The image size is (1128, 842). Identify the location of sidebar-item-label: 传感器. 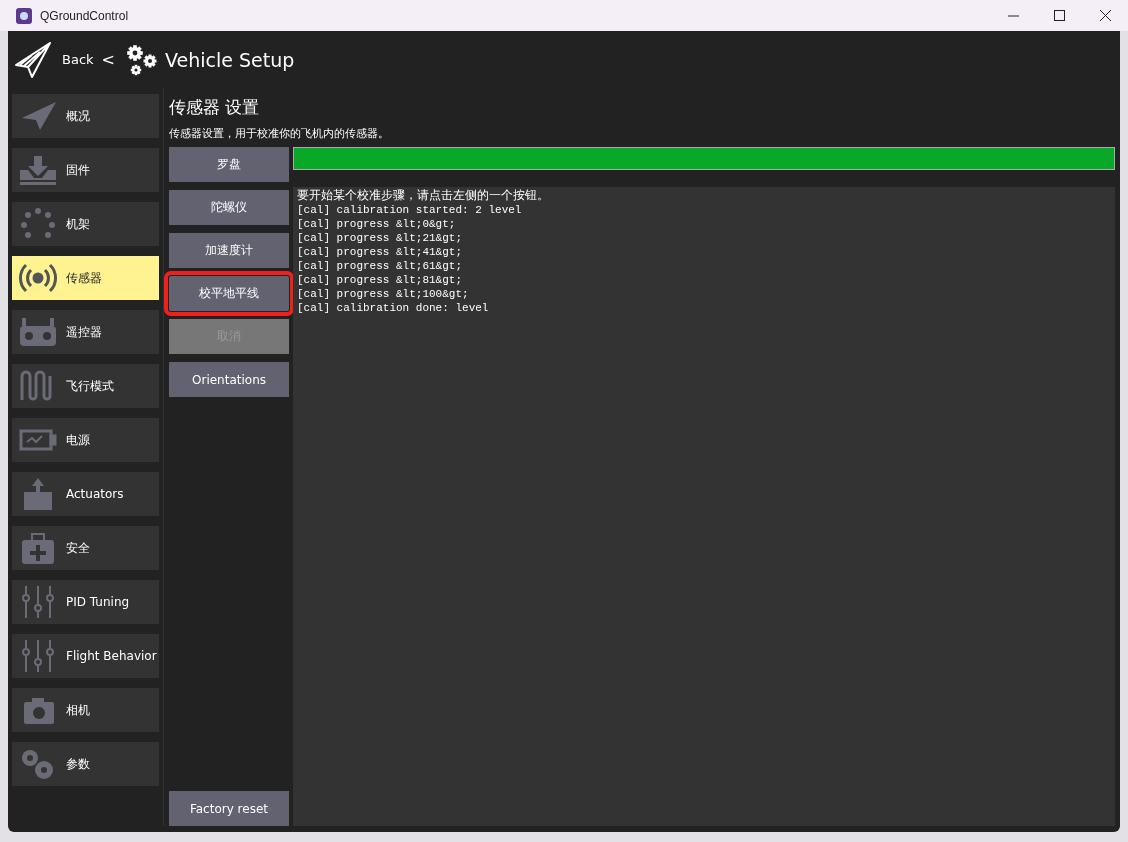
(84, 278).